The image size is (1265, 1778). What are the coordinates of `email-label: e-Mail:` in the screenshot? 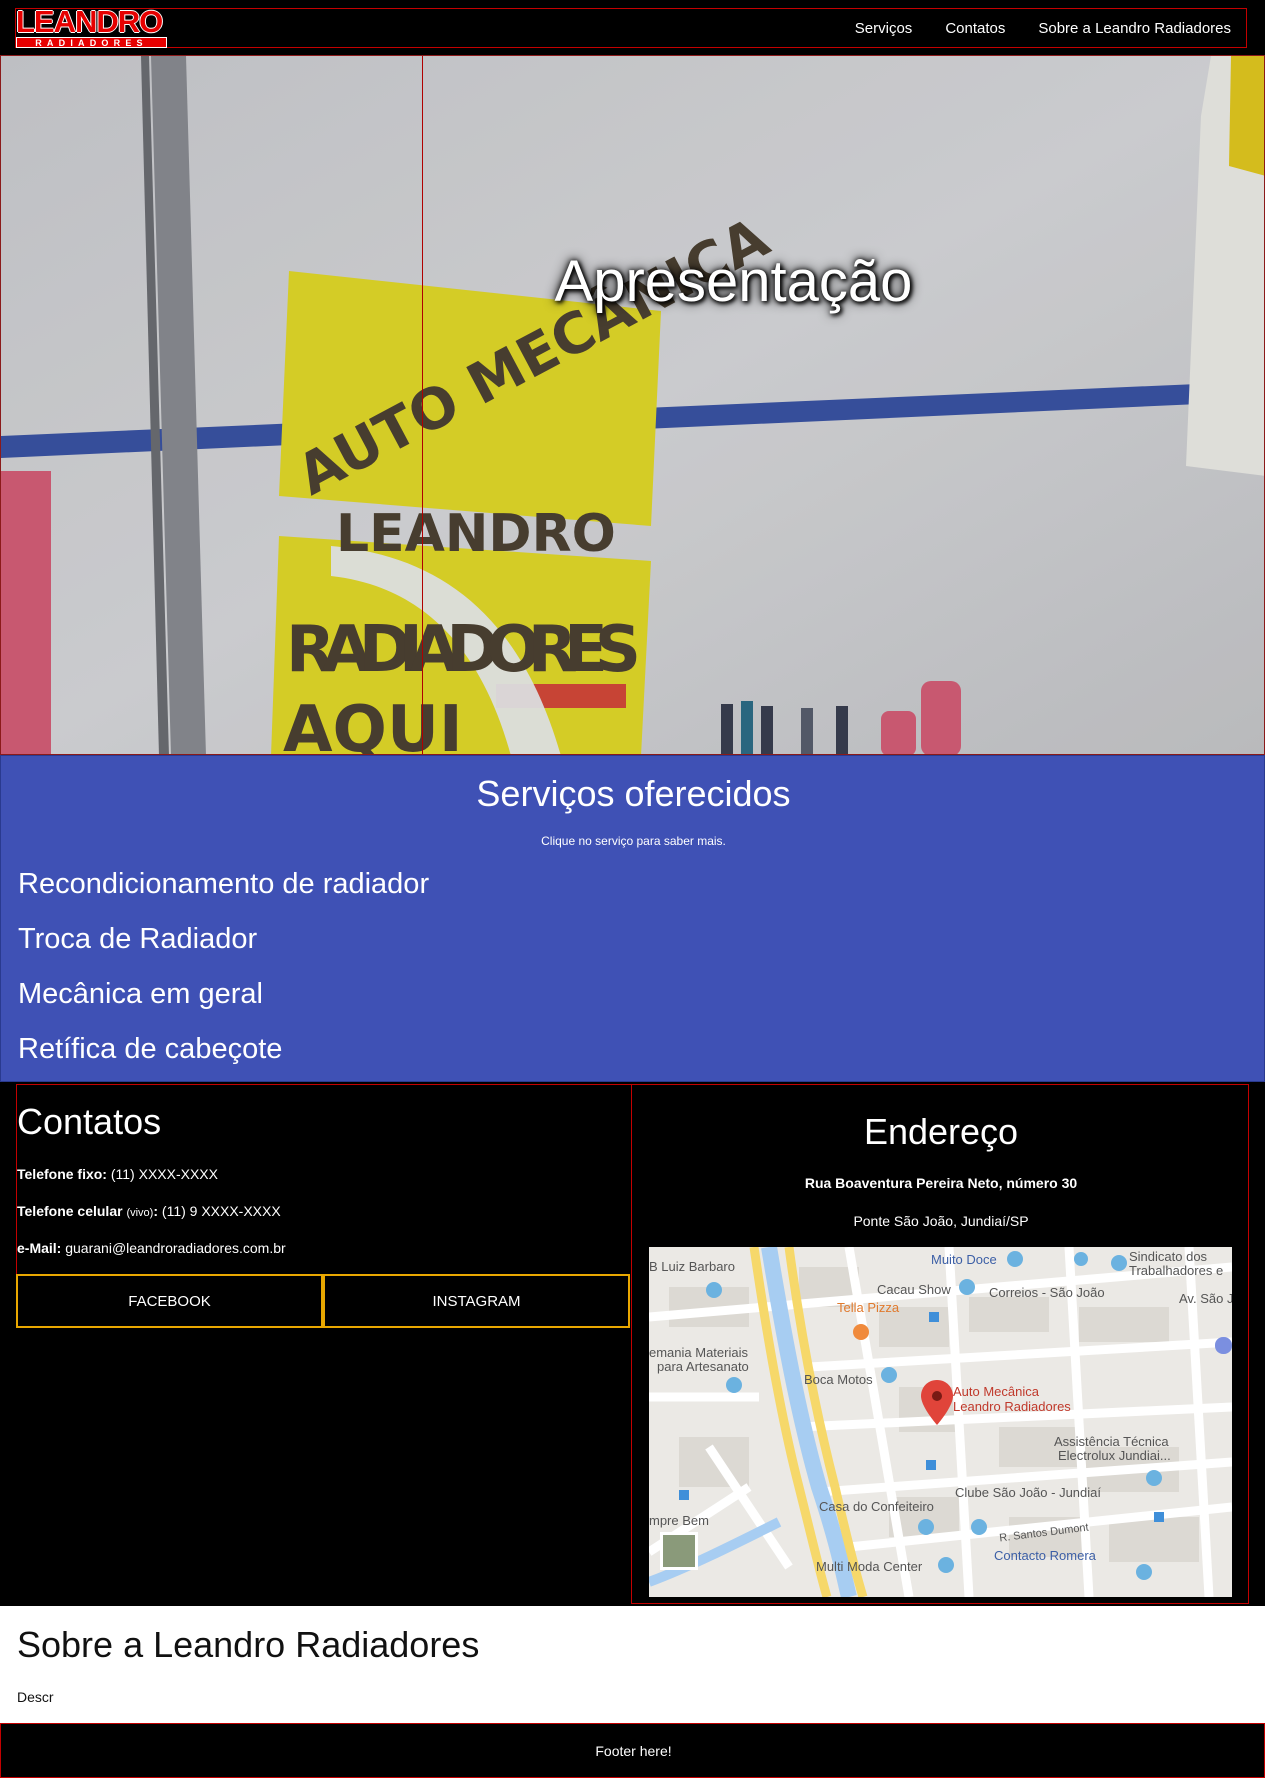 It's located at (39, 1248).